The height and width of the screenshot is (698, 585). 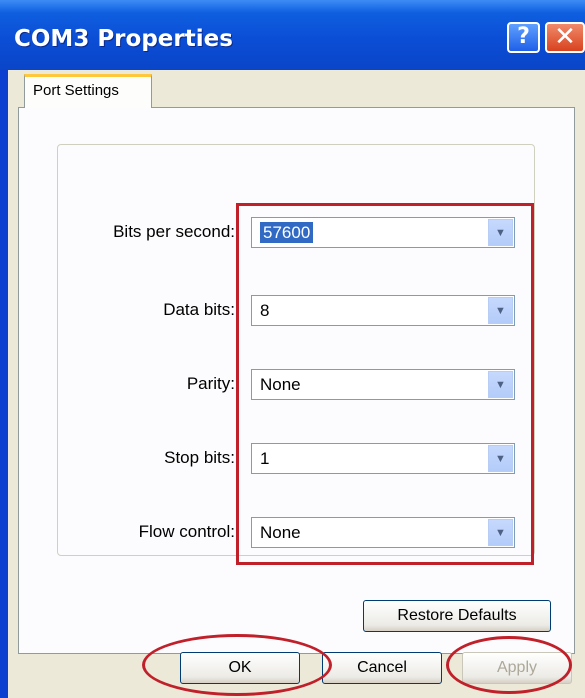 What do you see at coordinates (509, 665) in the screenshot?
I see `annotation-oval-apply` at bounding box center [509, 665].